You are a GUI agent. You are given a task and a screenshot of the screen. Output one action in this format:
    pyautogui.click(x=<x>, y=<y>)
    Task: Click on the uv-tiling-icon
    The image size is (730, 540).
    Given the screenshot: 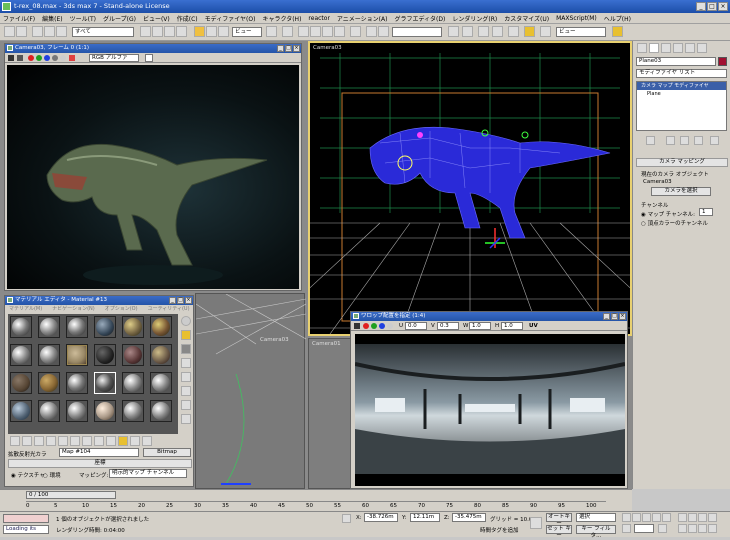 What is the action you would take?
    pyautogui.click(x=186, y=363)
    